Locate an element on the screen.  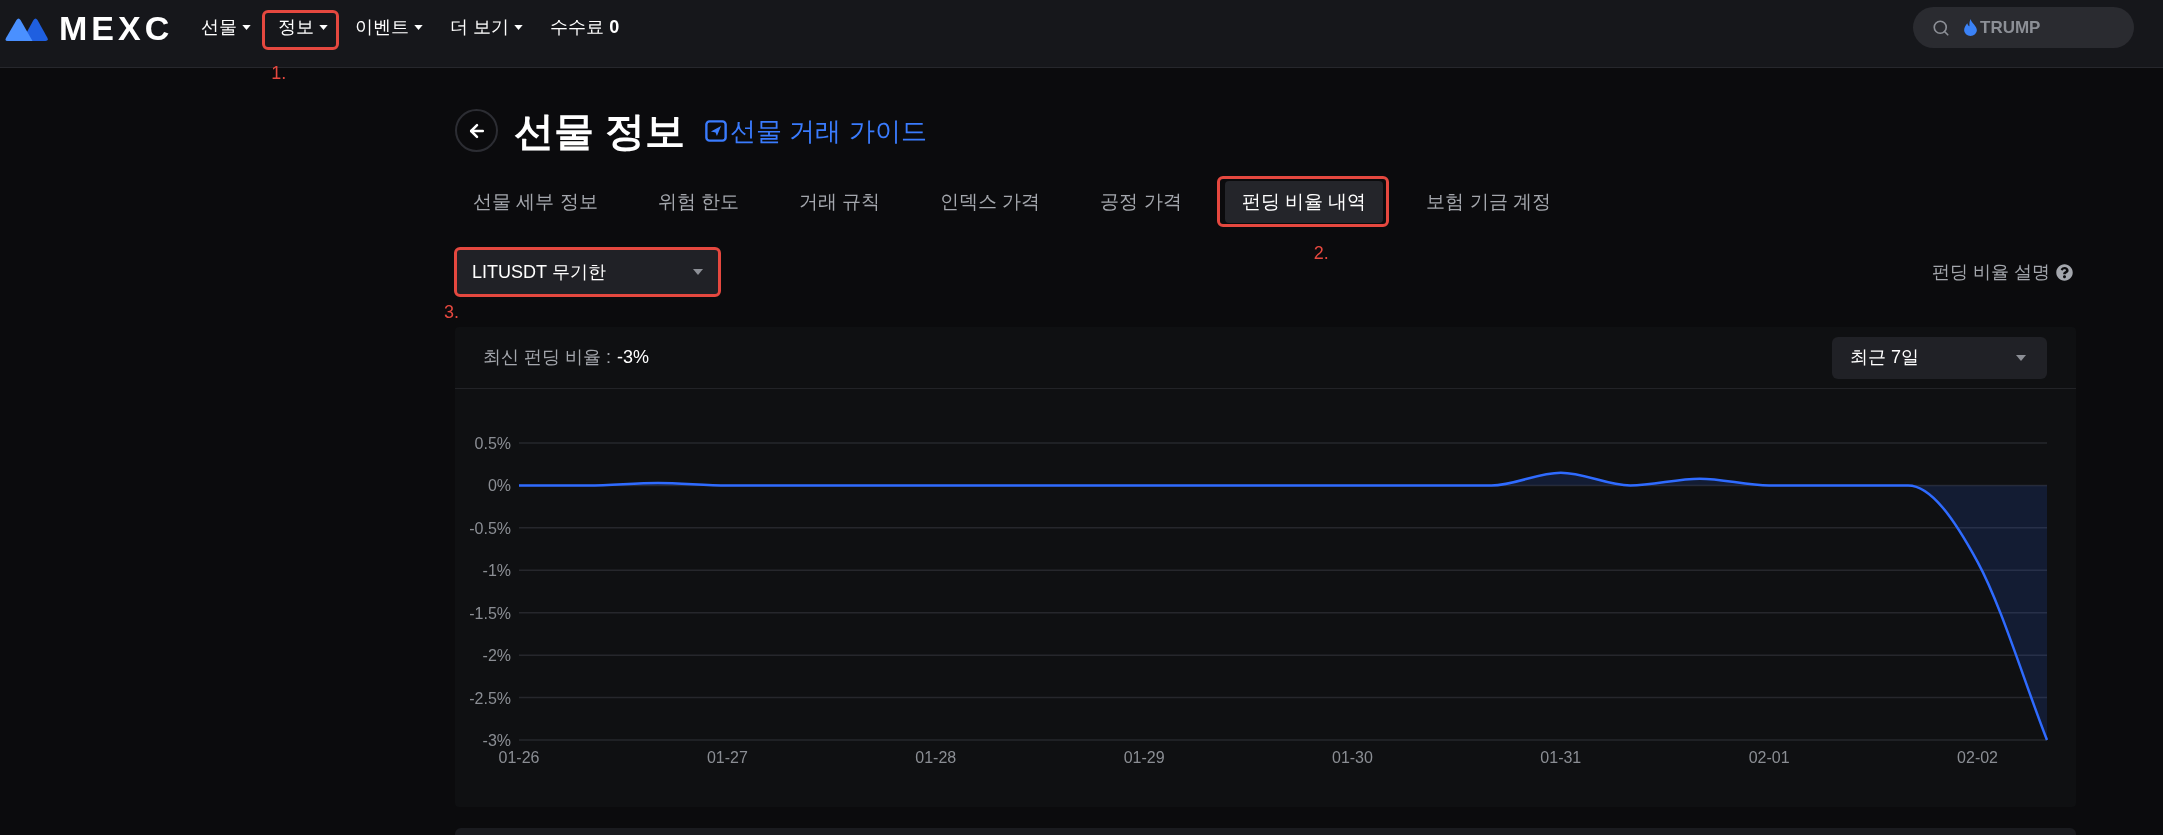
y-axis-label: -0.5% is located at coordinates (490, 528).